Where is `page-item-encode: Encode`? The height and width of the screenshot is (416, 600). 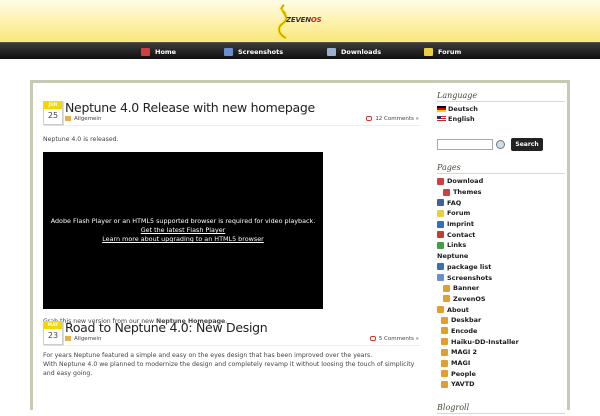 page-item-encode: Encode is located at coordinates (502, 331).